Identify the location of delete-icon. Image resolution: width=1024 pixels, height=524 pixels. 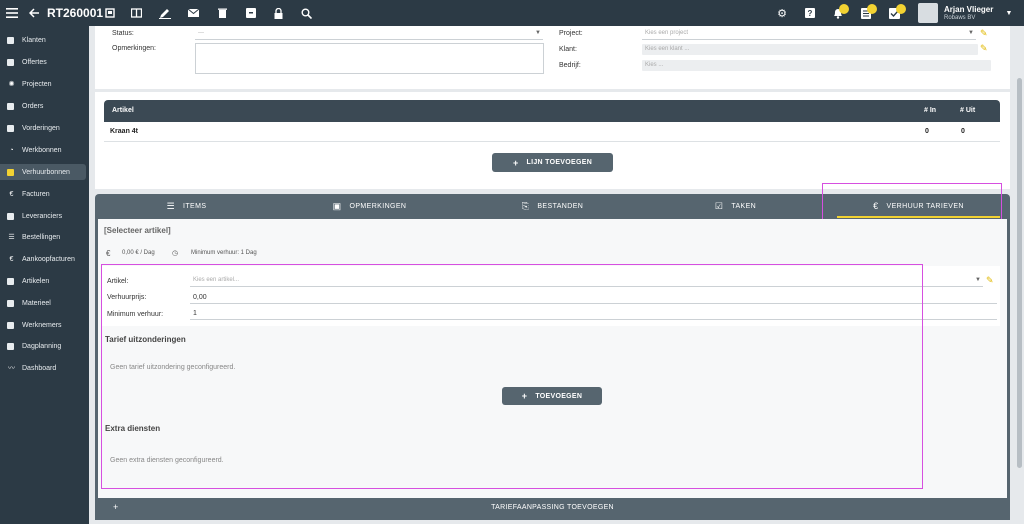
(222, 13).